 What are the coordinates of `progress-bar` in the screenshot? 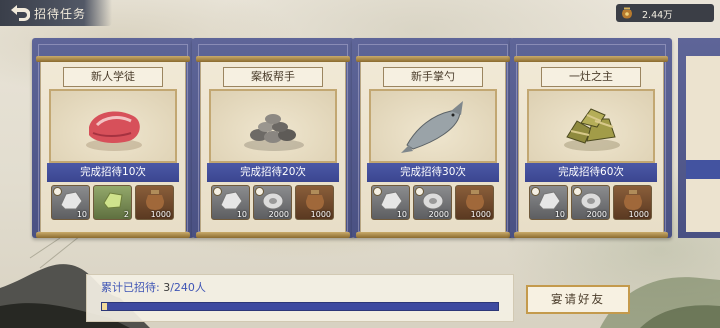 It's located at (300, 306).